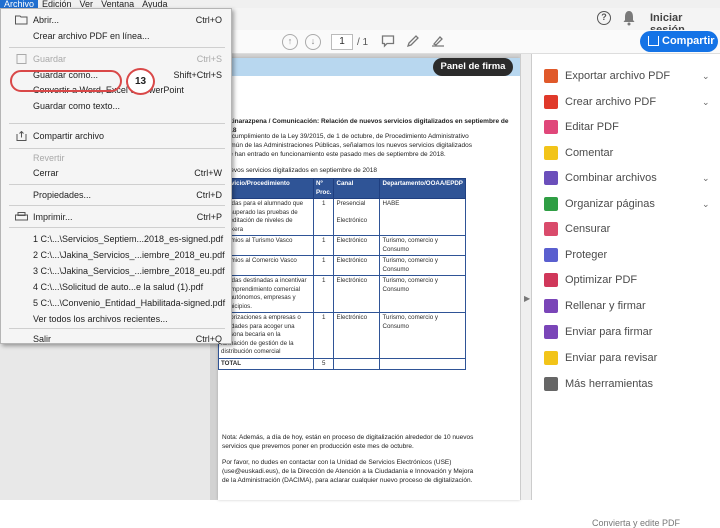 This screenshot has height=528, width=720. I want to click on highlight-annotation, so click(66, 81).